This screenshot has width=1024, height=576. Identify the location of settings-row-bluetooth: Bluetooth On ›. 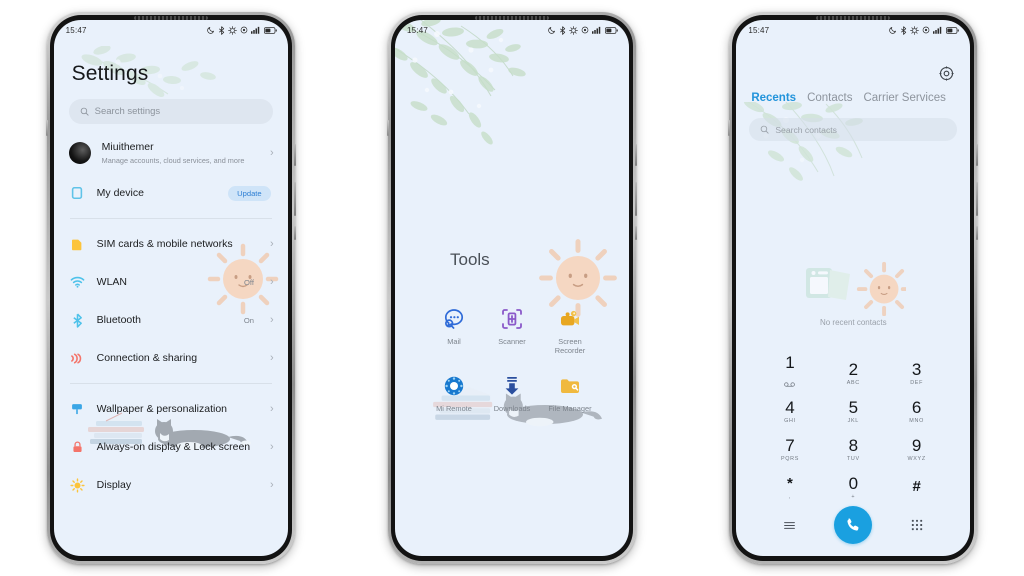
(171, 320).